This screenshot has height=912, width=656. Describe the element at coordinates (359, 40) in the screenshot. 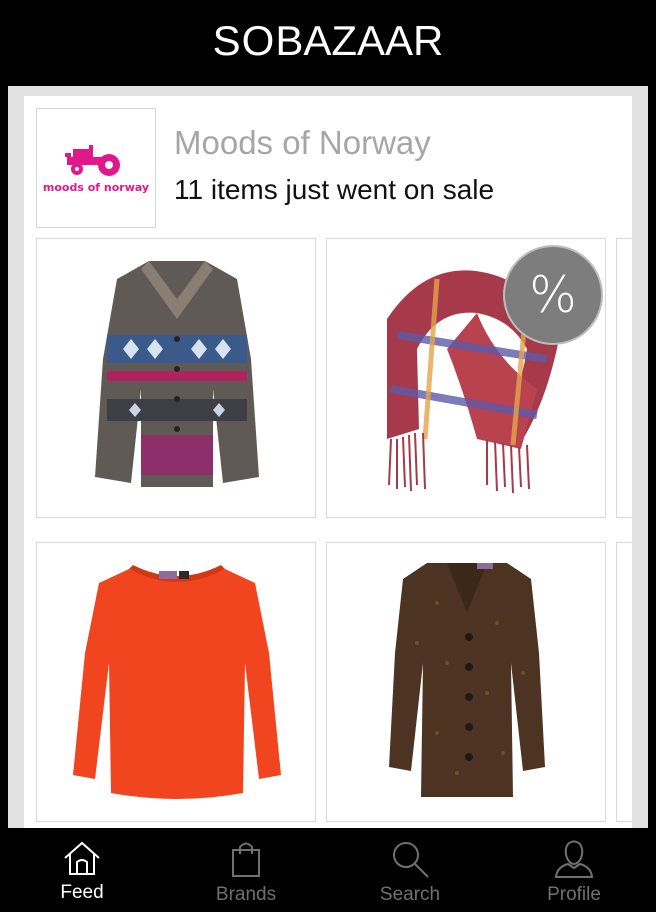

I see `logo-bazaar: BAZAAR` at that location.